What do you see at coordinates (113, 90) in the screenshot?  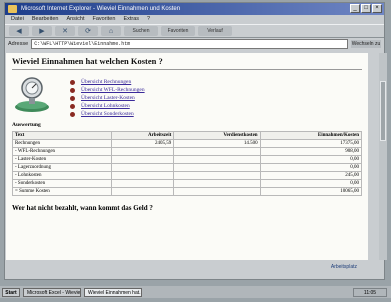 I see `link-wfl-invoices: Übersicht WFL-Rechnungen` at bounding box center [113, 90].